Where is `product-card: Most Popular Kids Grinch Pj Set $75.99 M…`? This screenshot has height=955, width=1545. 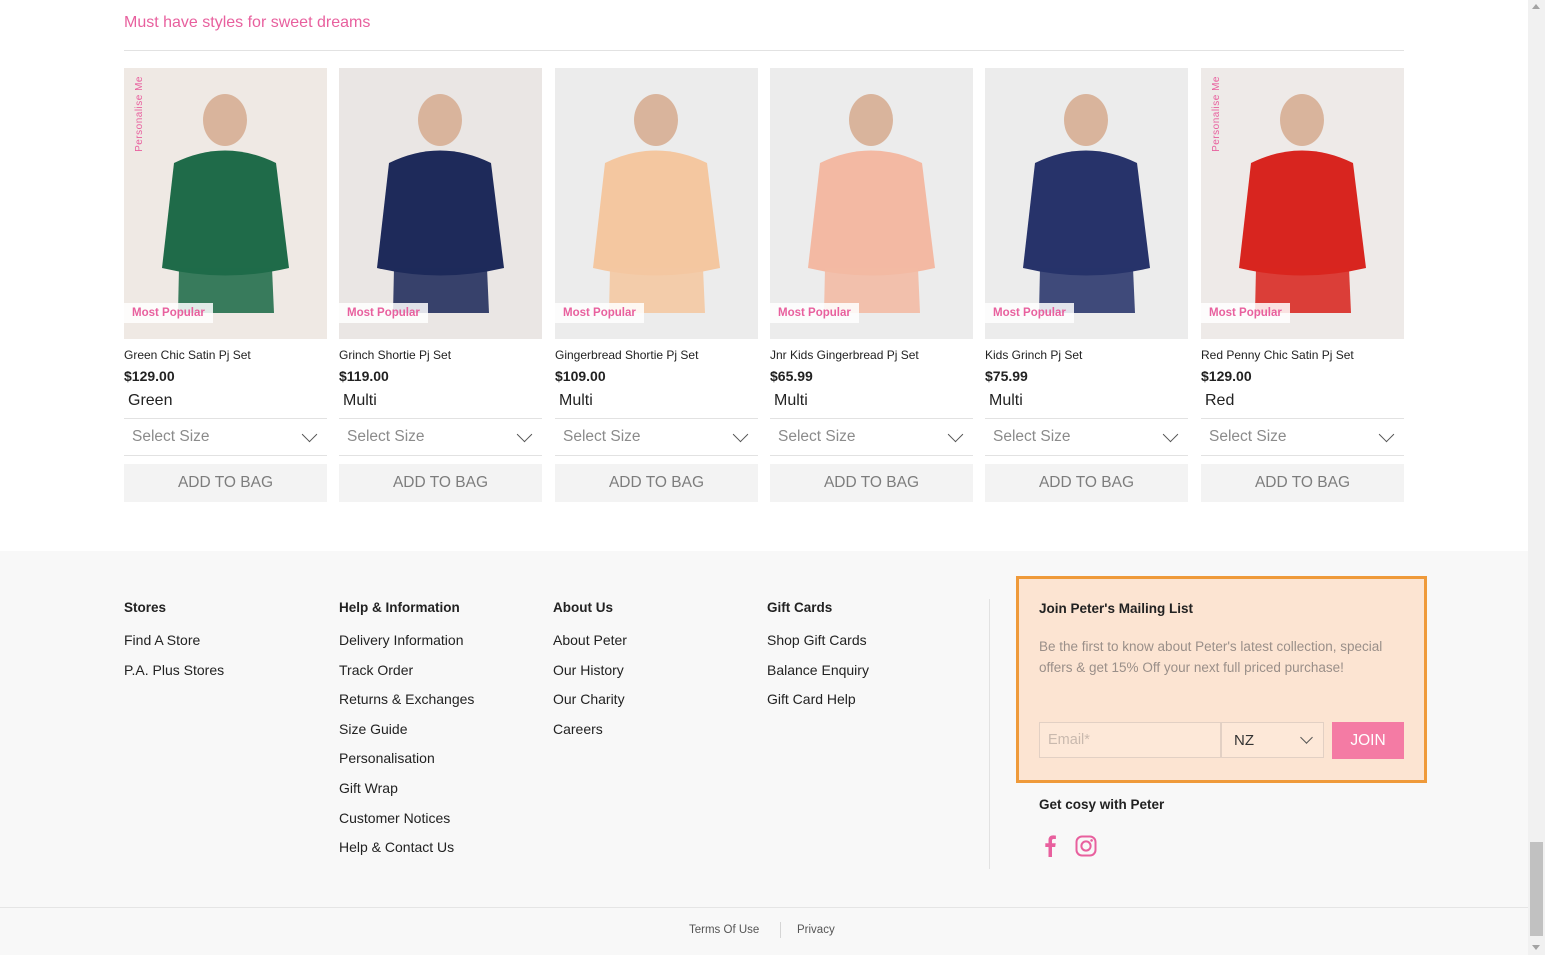
product-card: Most Popular Kids Grinch Pj Set $75.99 M… is located at coordinates (1086, 285).